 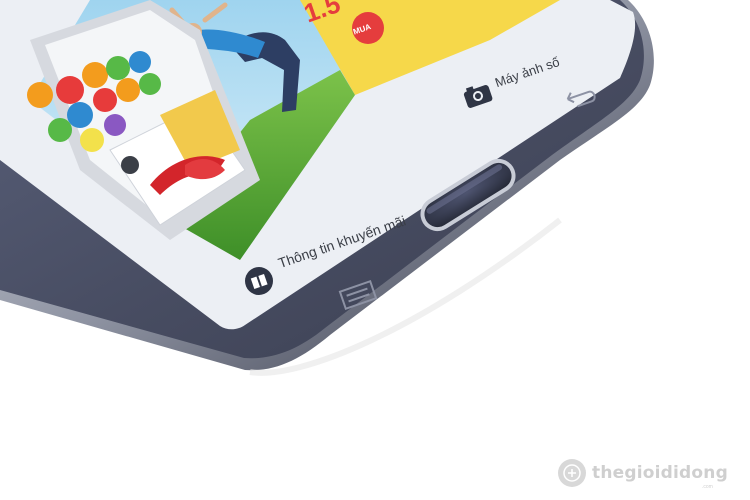 What do you see at coordinates (707, 487) in the screenshot?
I see `watermark-domain: .com` at bounding box center [707, 487].